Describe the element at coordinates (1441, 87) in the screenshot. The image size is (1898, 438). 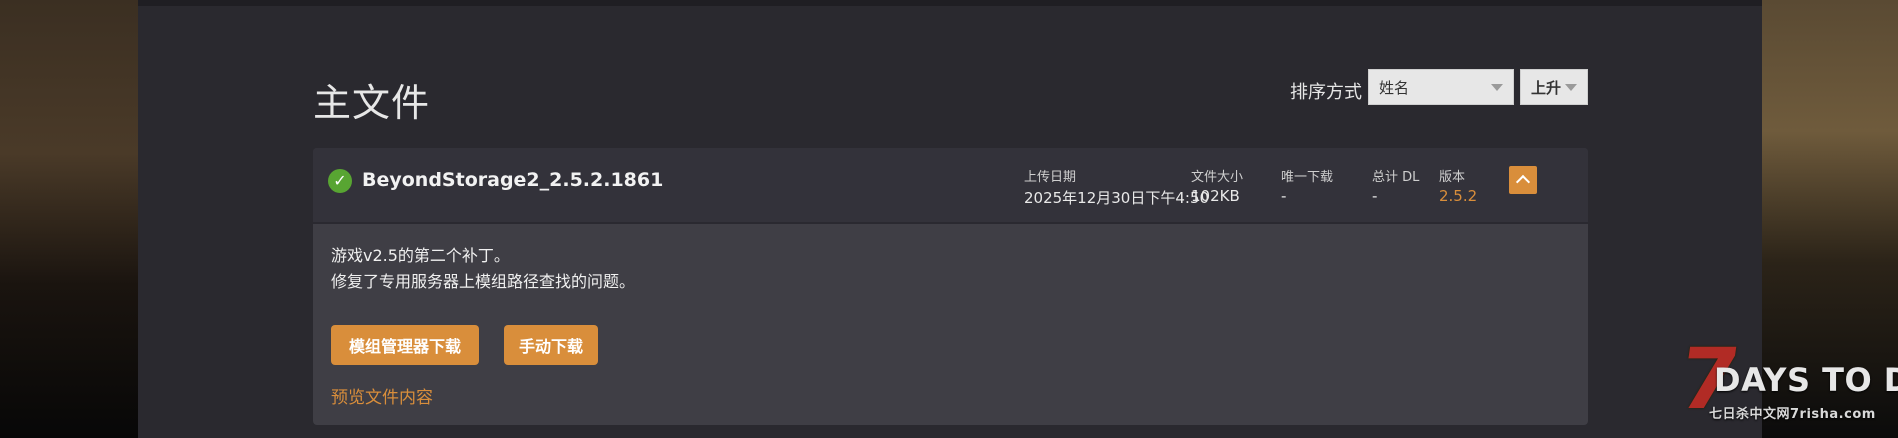
I see `sort-by-select: 姓名` at that location.